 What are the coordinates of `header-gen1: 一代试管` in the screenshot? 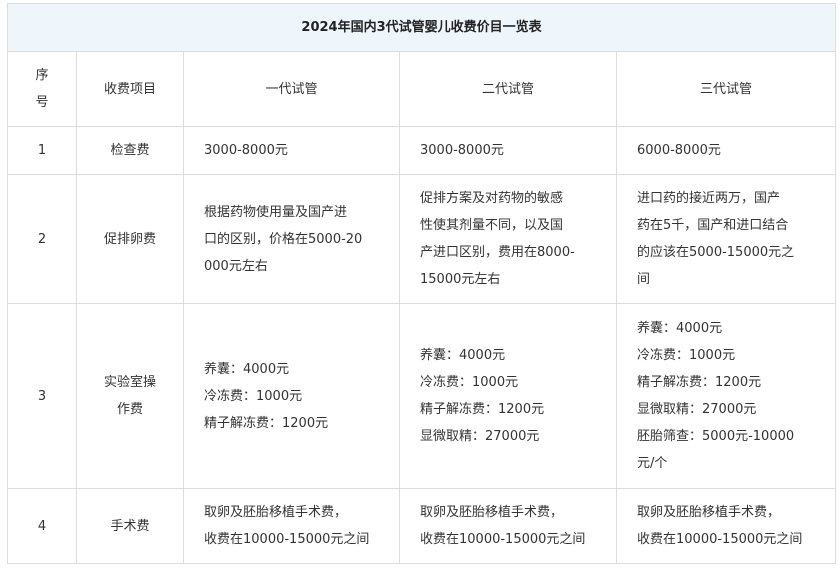 It's located at (291, 89).